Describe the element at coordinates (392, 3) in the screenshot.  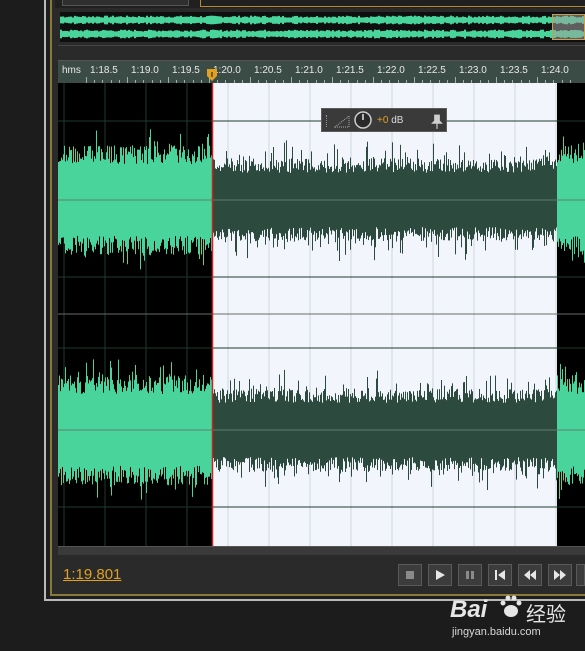
I see `top-tab-active` at that location.